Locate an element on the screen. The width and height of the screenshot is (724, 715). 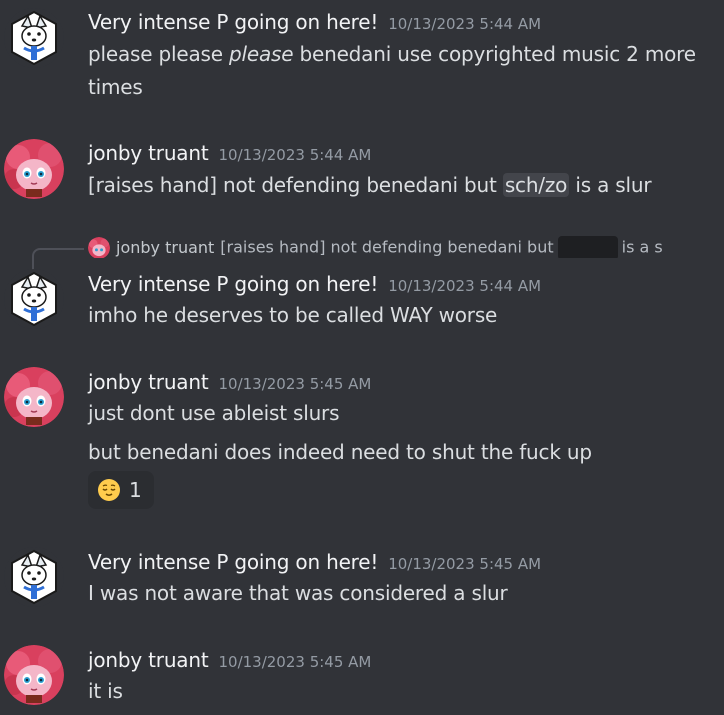
message-text: it is is located at coordinates (105, 691).